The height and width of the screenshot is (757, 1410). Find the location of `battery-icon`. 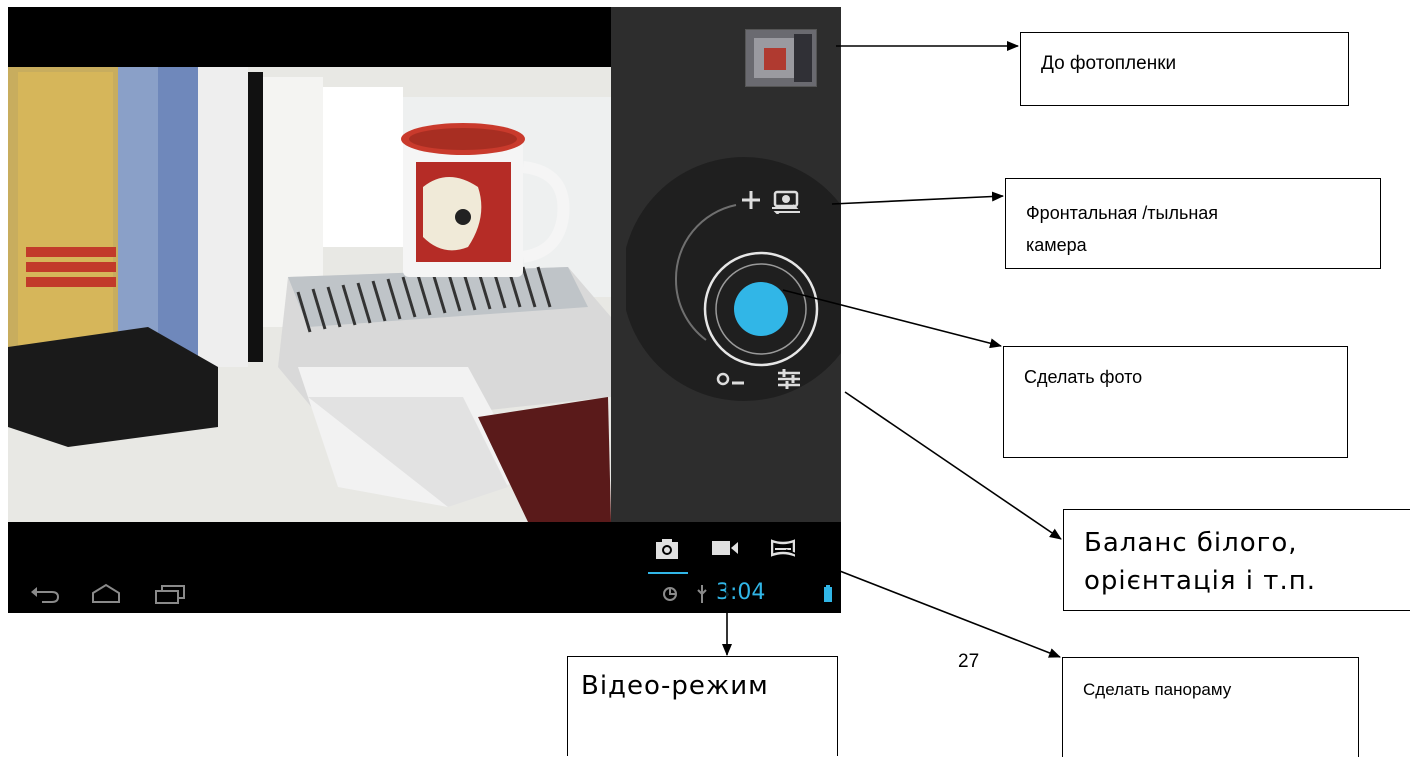

battery-icon is located at coordinates (828, 594).